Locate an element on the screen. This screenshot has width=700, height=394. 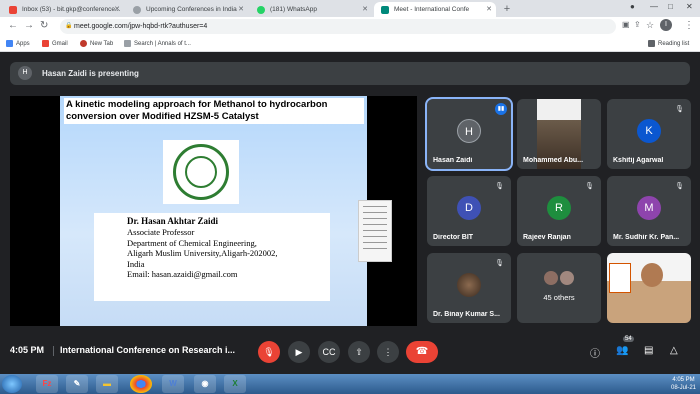
bookmark-new-tab: New Tab is located at coordinates (96, 44).